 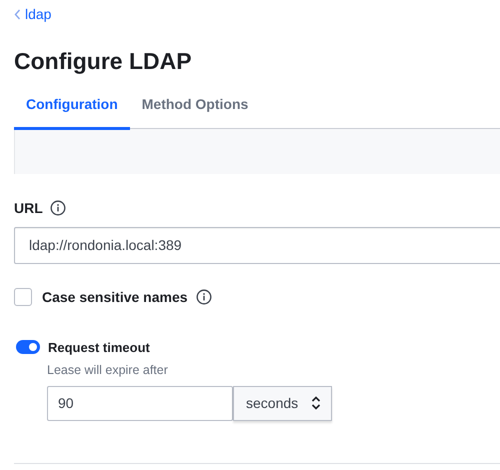 What do you see at coordinates (28, 347) in the screenshot?
I see `toggle-switch` at bounding box center [28, 347].